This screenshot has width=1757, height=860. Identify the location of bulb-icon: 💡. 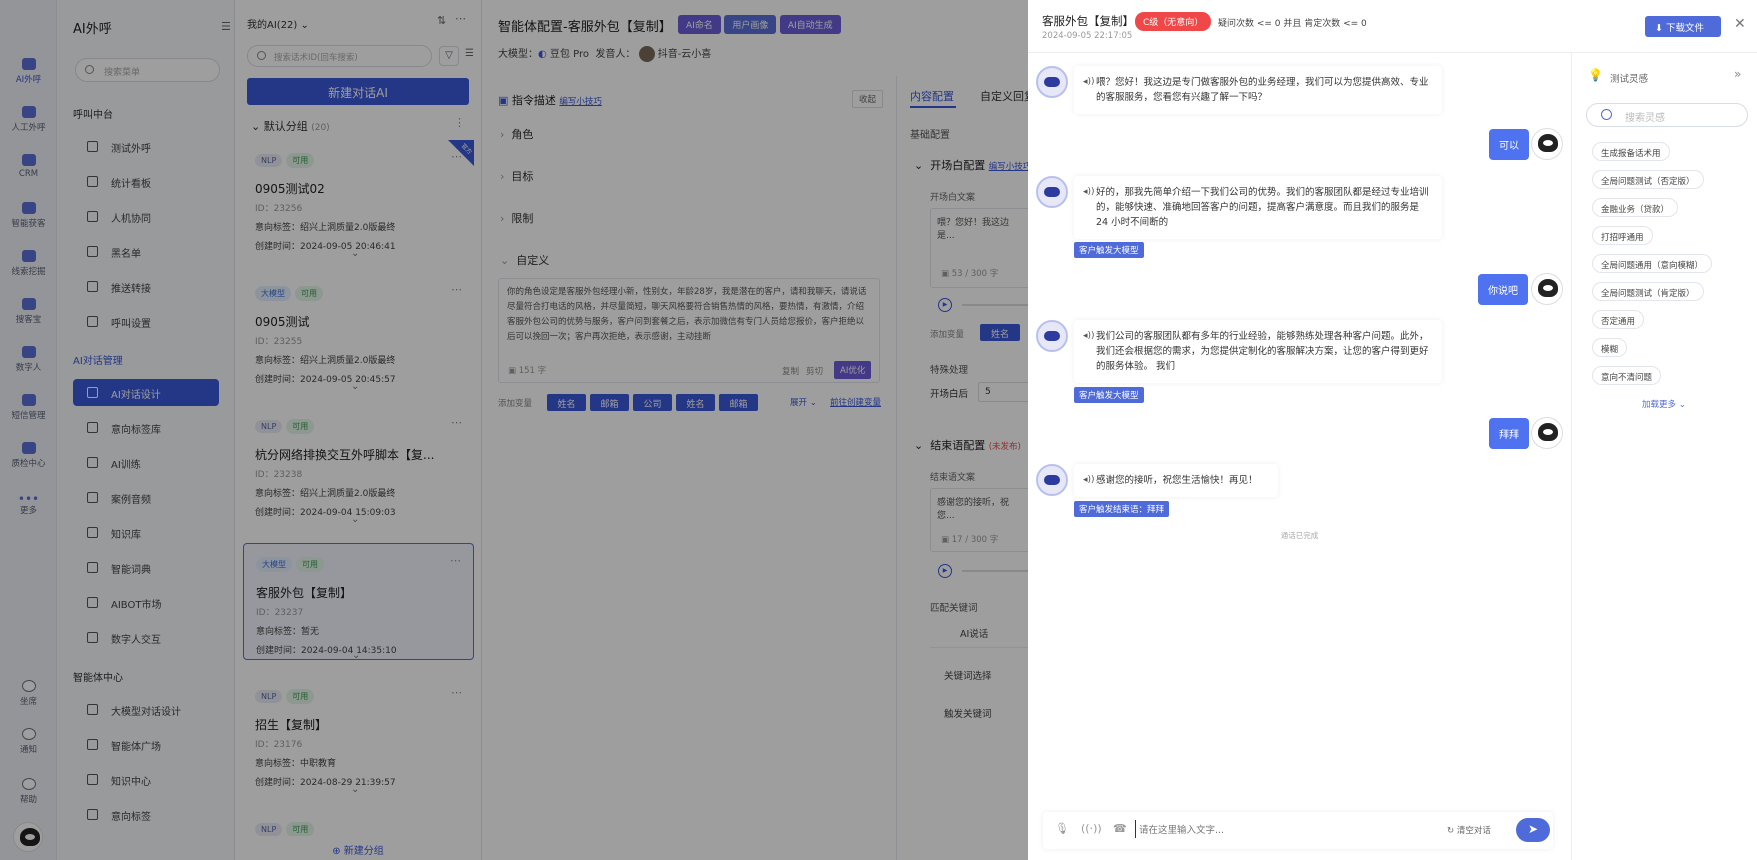
(1595, 75).